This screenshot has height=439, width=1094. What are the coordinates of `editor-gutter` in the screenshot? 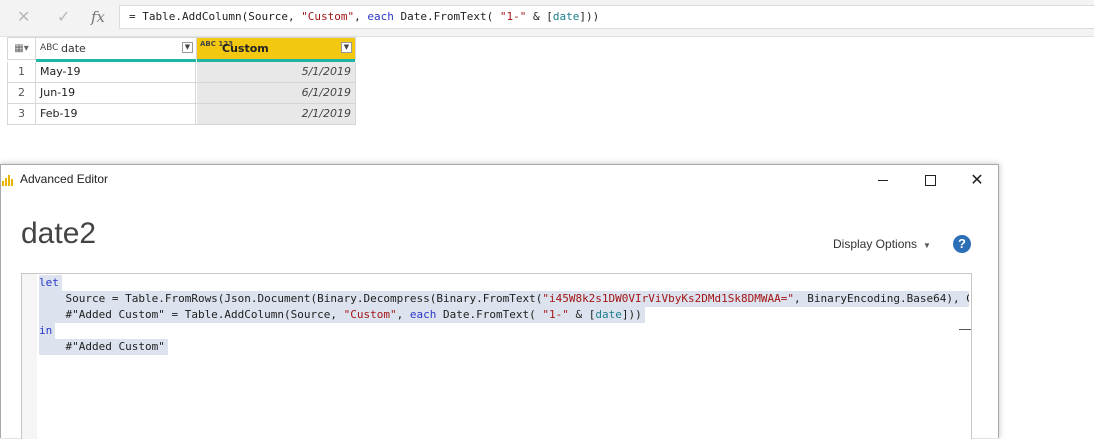 It's located at (29, 356).